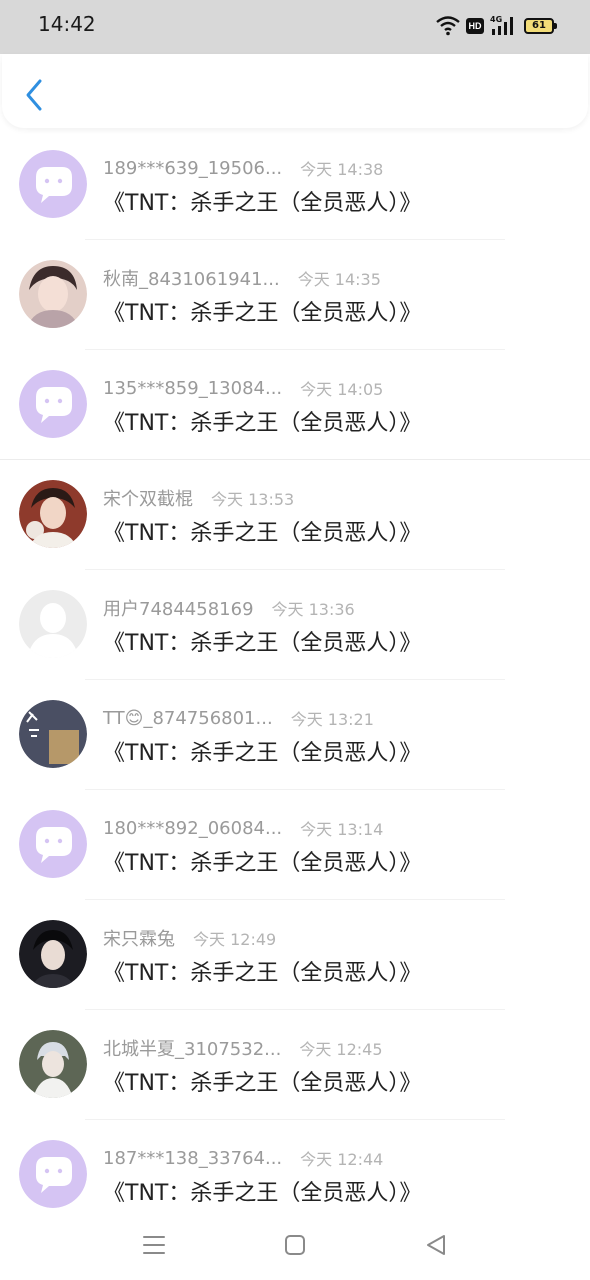 This screenshot has height=1280, width=590. I want to click on home-square-icon, so click(295, 1245).